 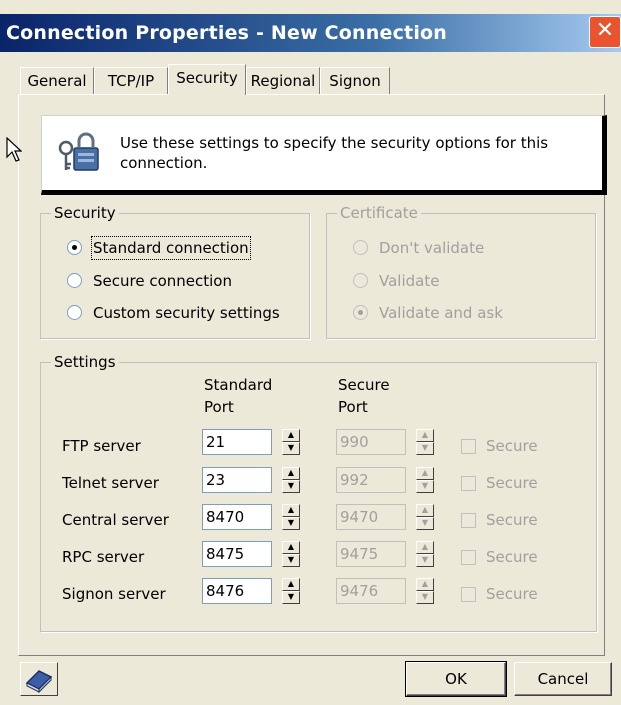 I want to click on radio-label: Standard connection, so click(x=171, y=248).